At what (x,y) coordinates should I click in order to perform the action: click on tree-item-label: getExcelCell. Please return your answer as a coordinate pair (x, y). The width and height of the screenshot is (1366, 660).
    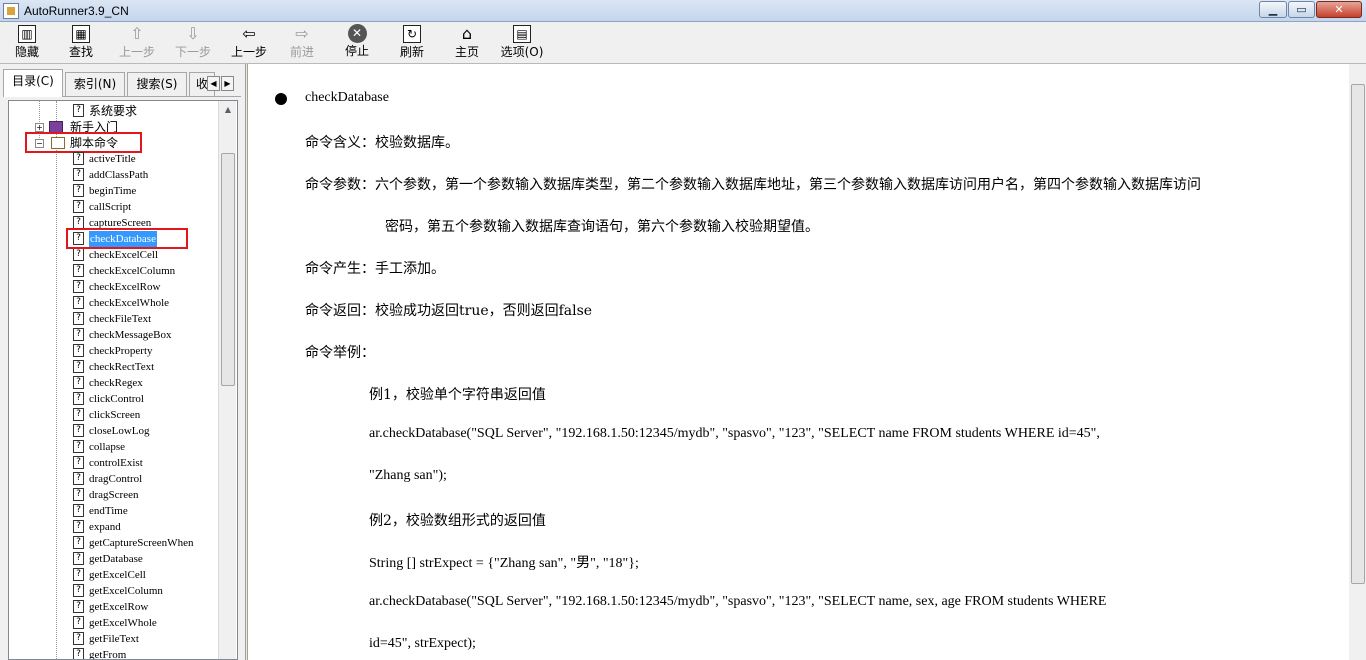
    Looking at the image, I should click on (117, 575).